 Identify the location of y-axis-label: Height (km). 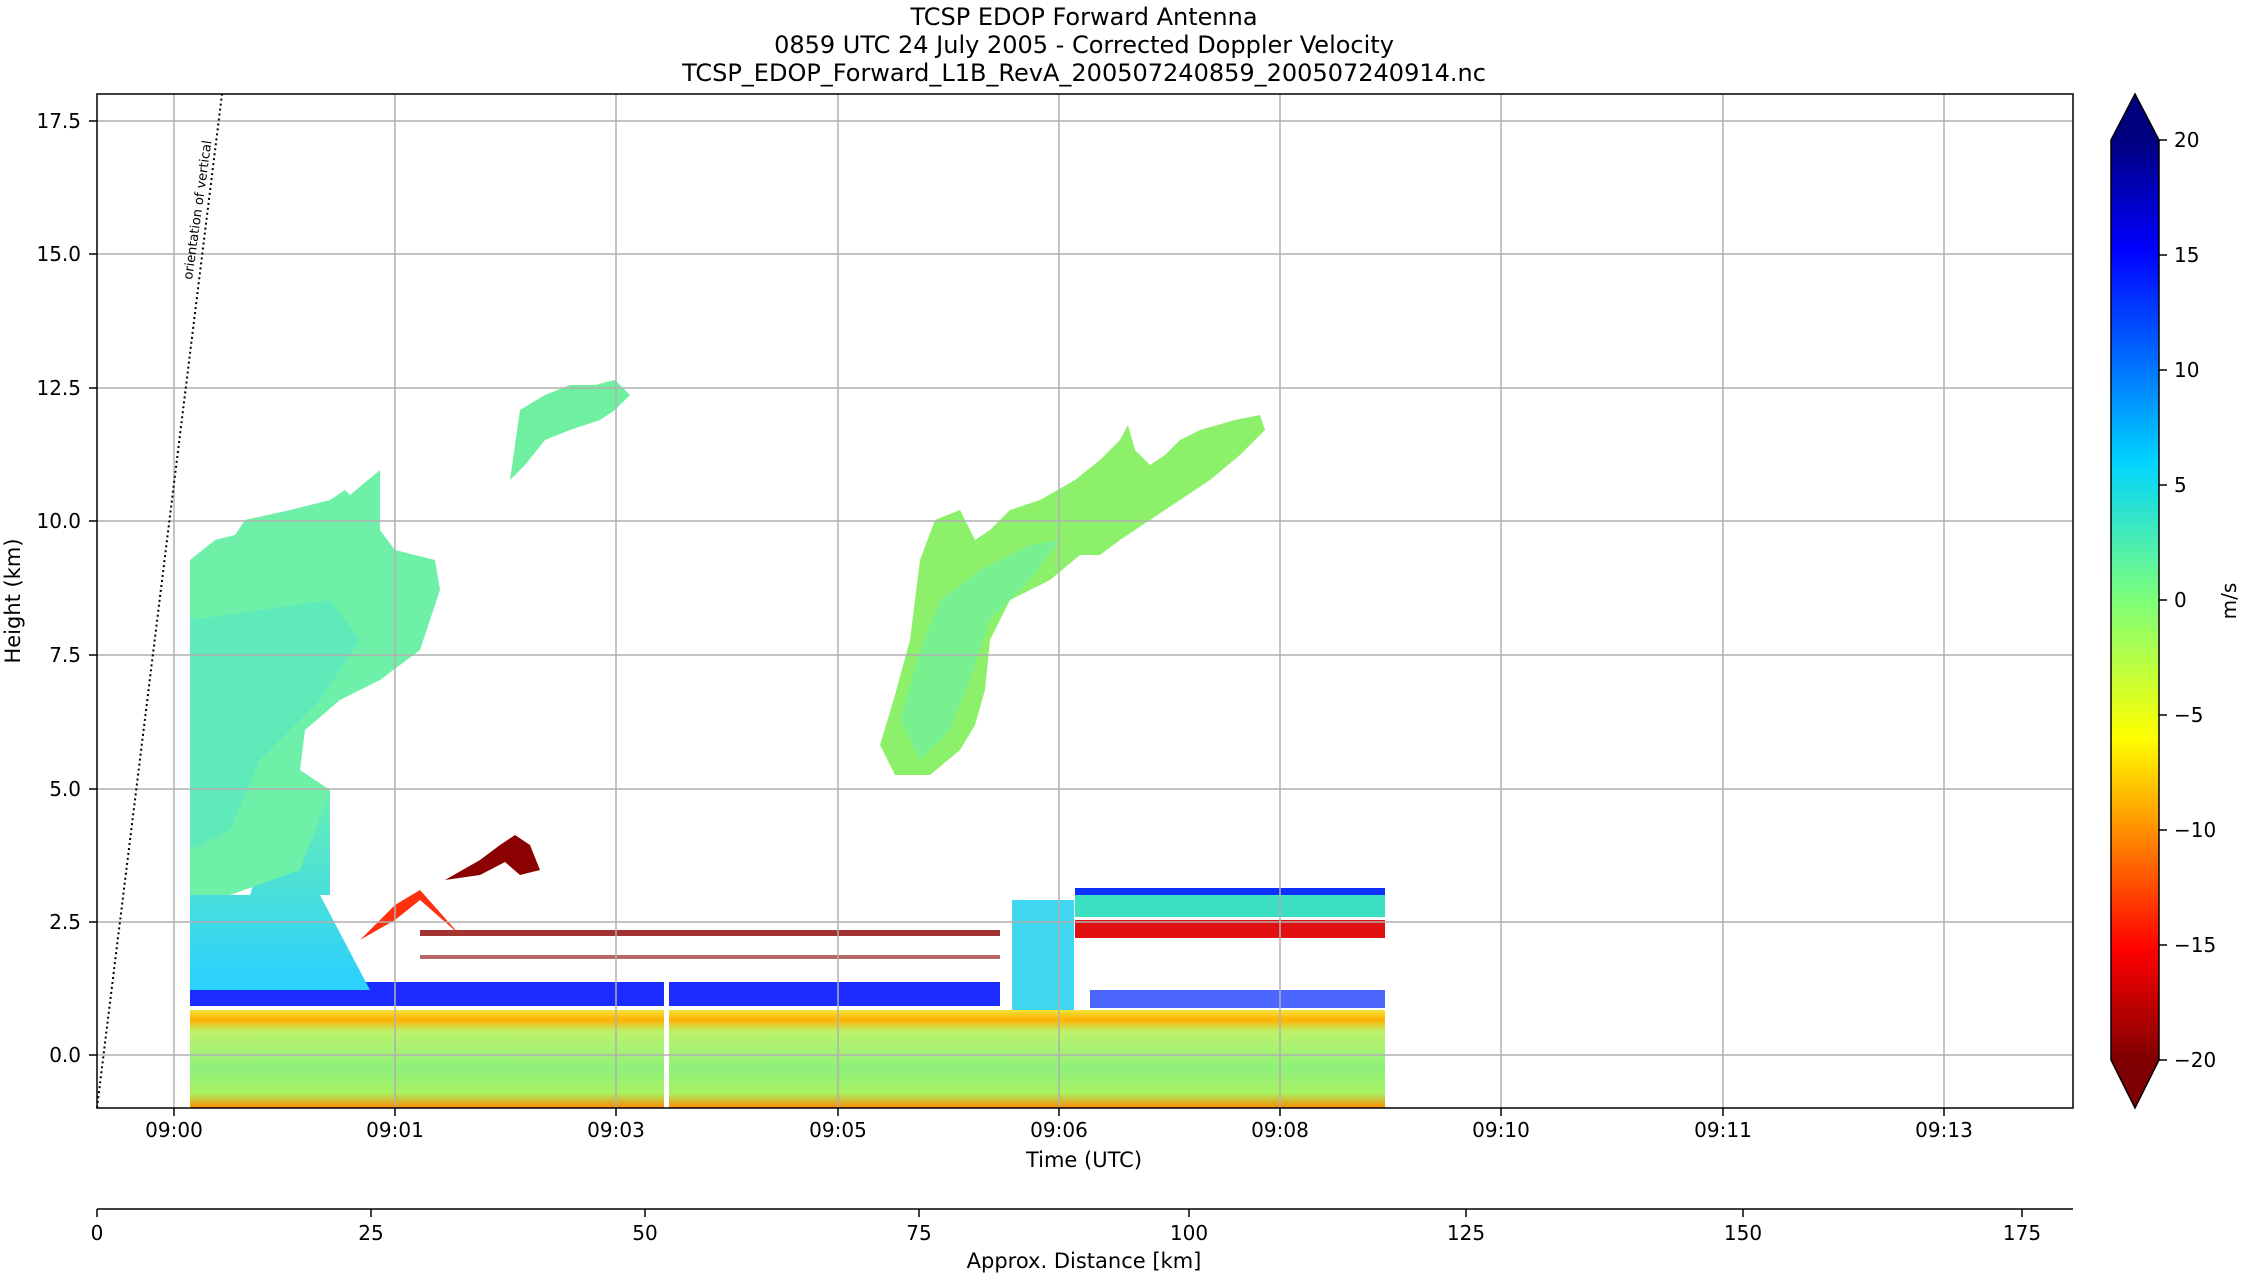
(13, 600).